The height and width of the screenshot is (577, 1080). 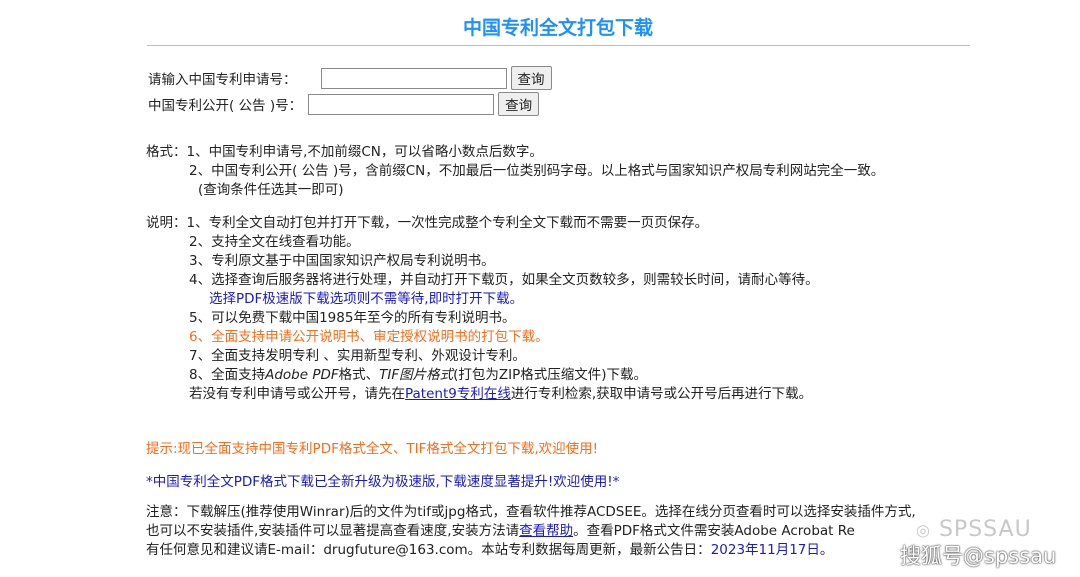 I want to click on tip-text: 提示:现已全面支持中国专利PDF格式全文、TIF格式全文打包下载,欢迎使用!, so click(x=372, y=449).